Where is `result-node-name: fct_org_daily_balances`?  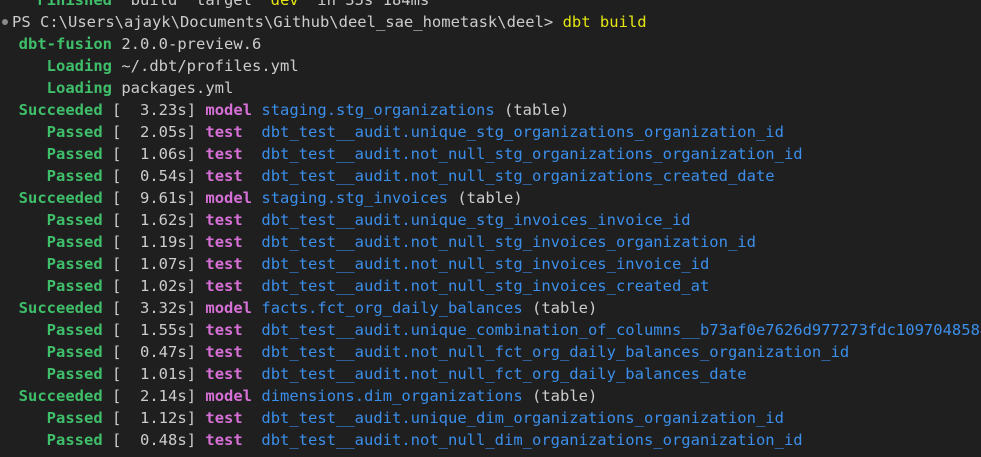
result-node-name: fct_org_daily_balances is located at coordinates (420, 308).